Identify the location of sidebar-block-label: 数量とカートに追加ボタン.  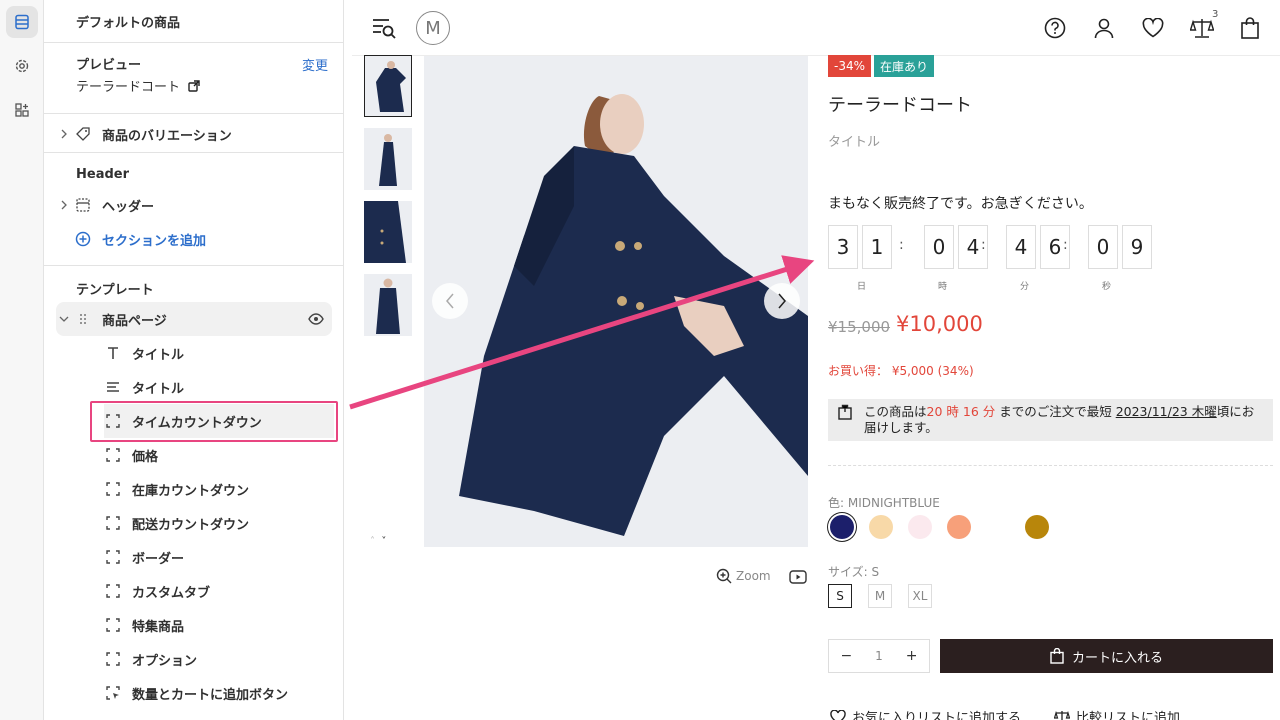
(210, 695).